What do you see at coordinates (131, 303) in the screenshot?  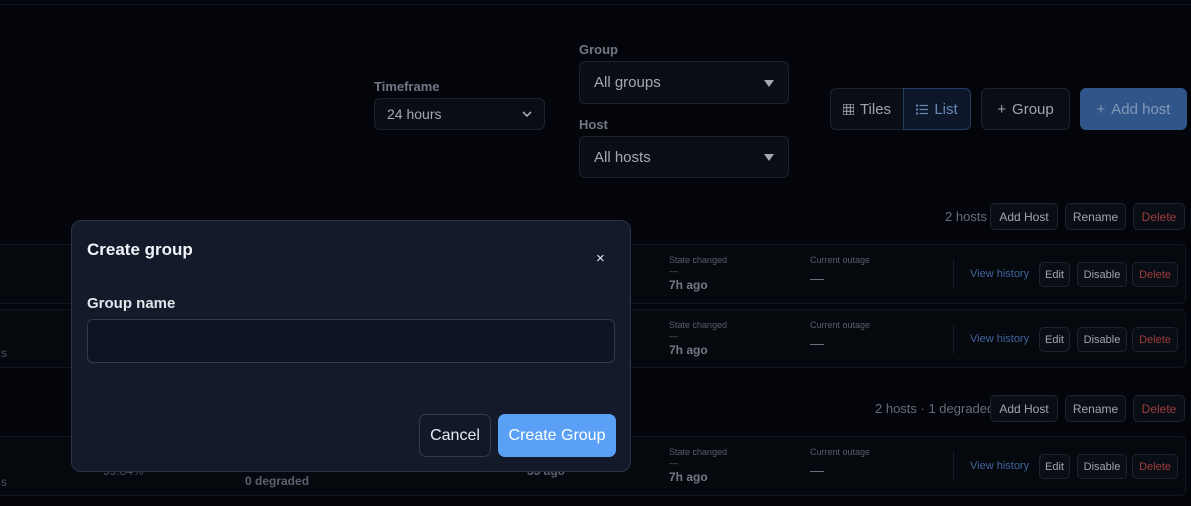 I see `group-name-label: Group name` at bounding box center [131, 303].